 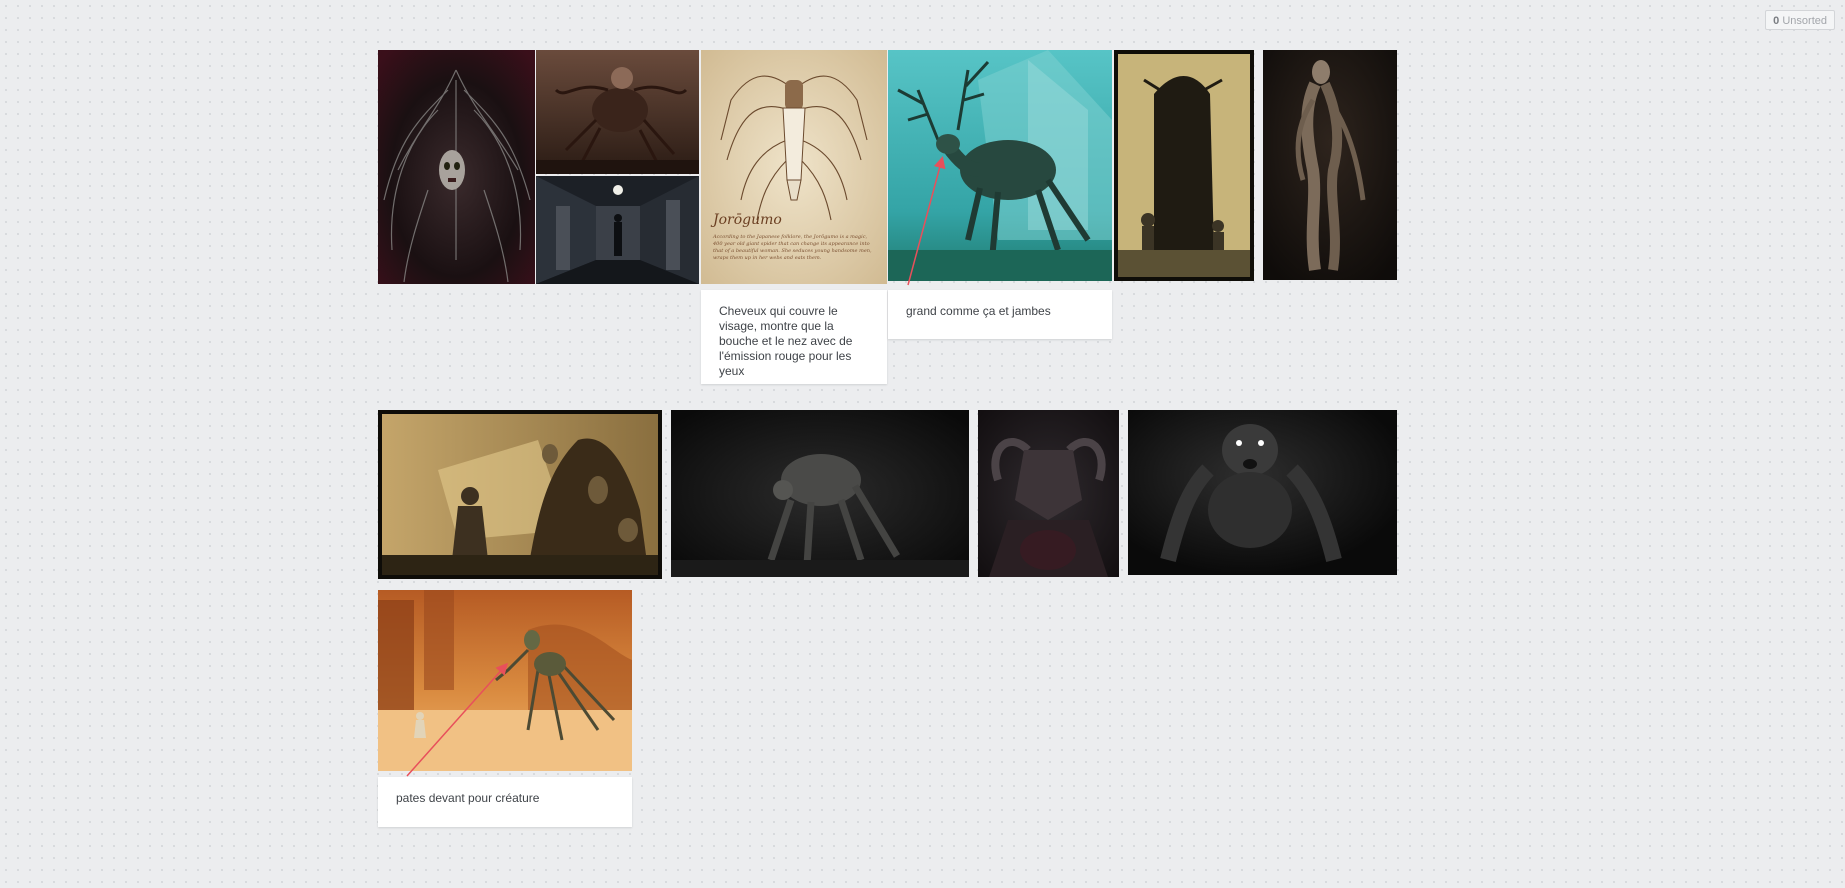 I want to click on image-card-arena-mantis, so click(x=505, y=680).